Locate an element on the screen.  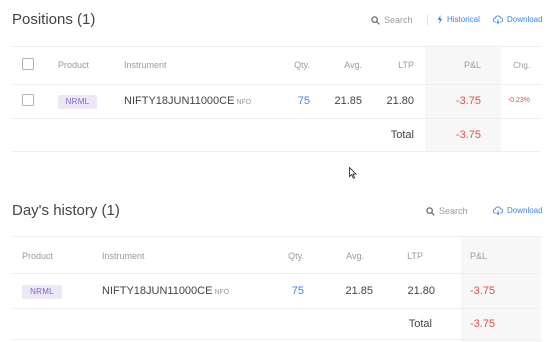
history-header-product: Product is located at coordinates (37, 256).